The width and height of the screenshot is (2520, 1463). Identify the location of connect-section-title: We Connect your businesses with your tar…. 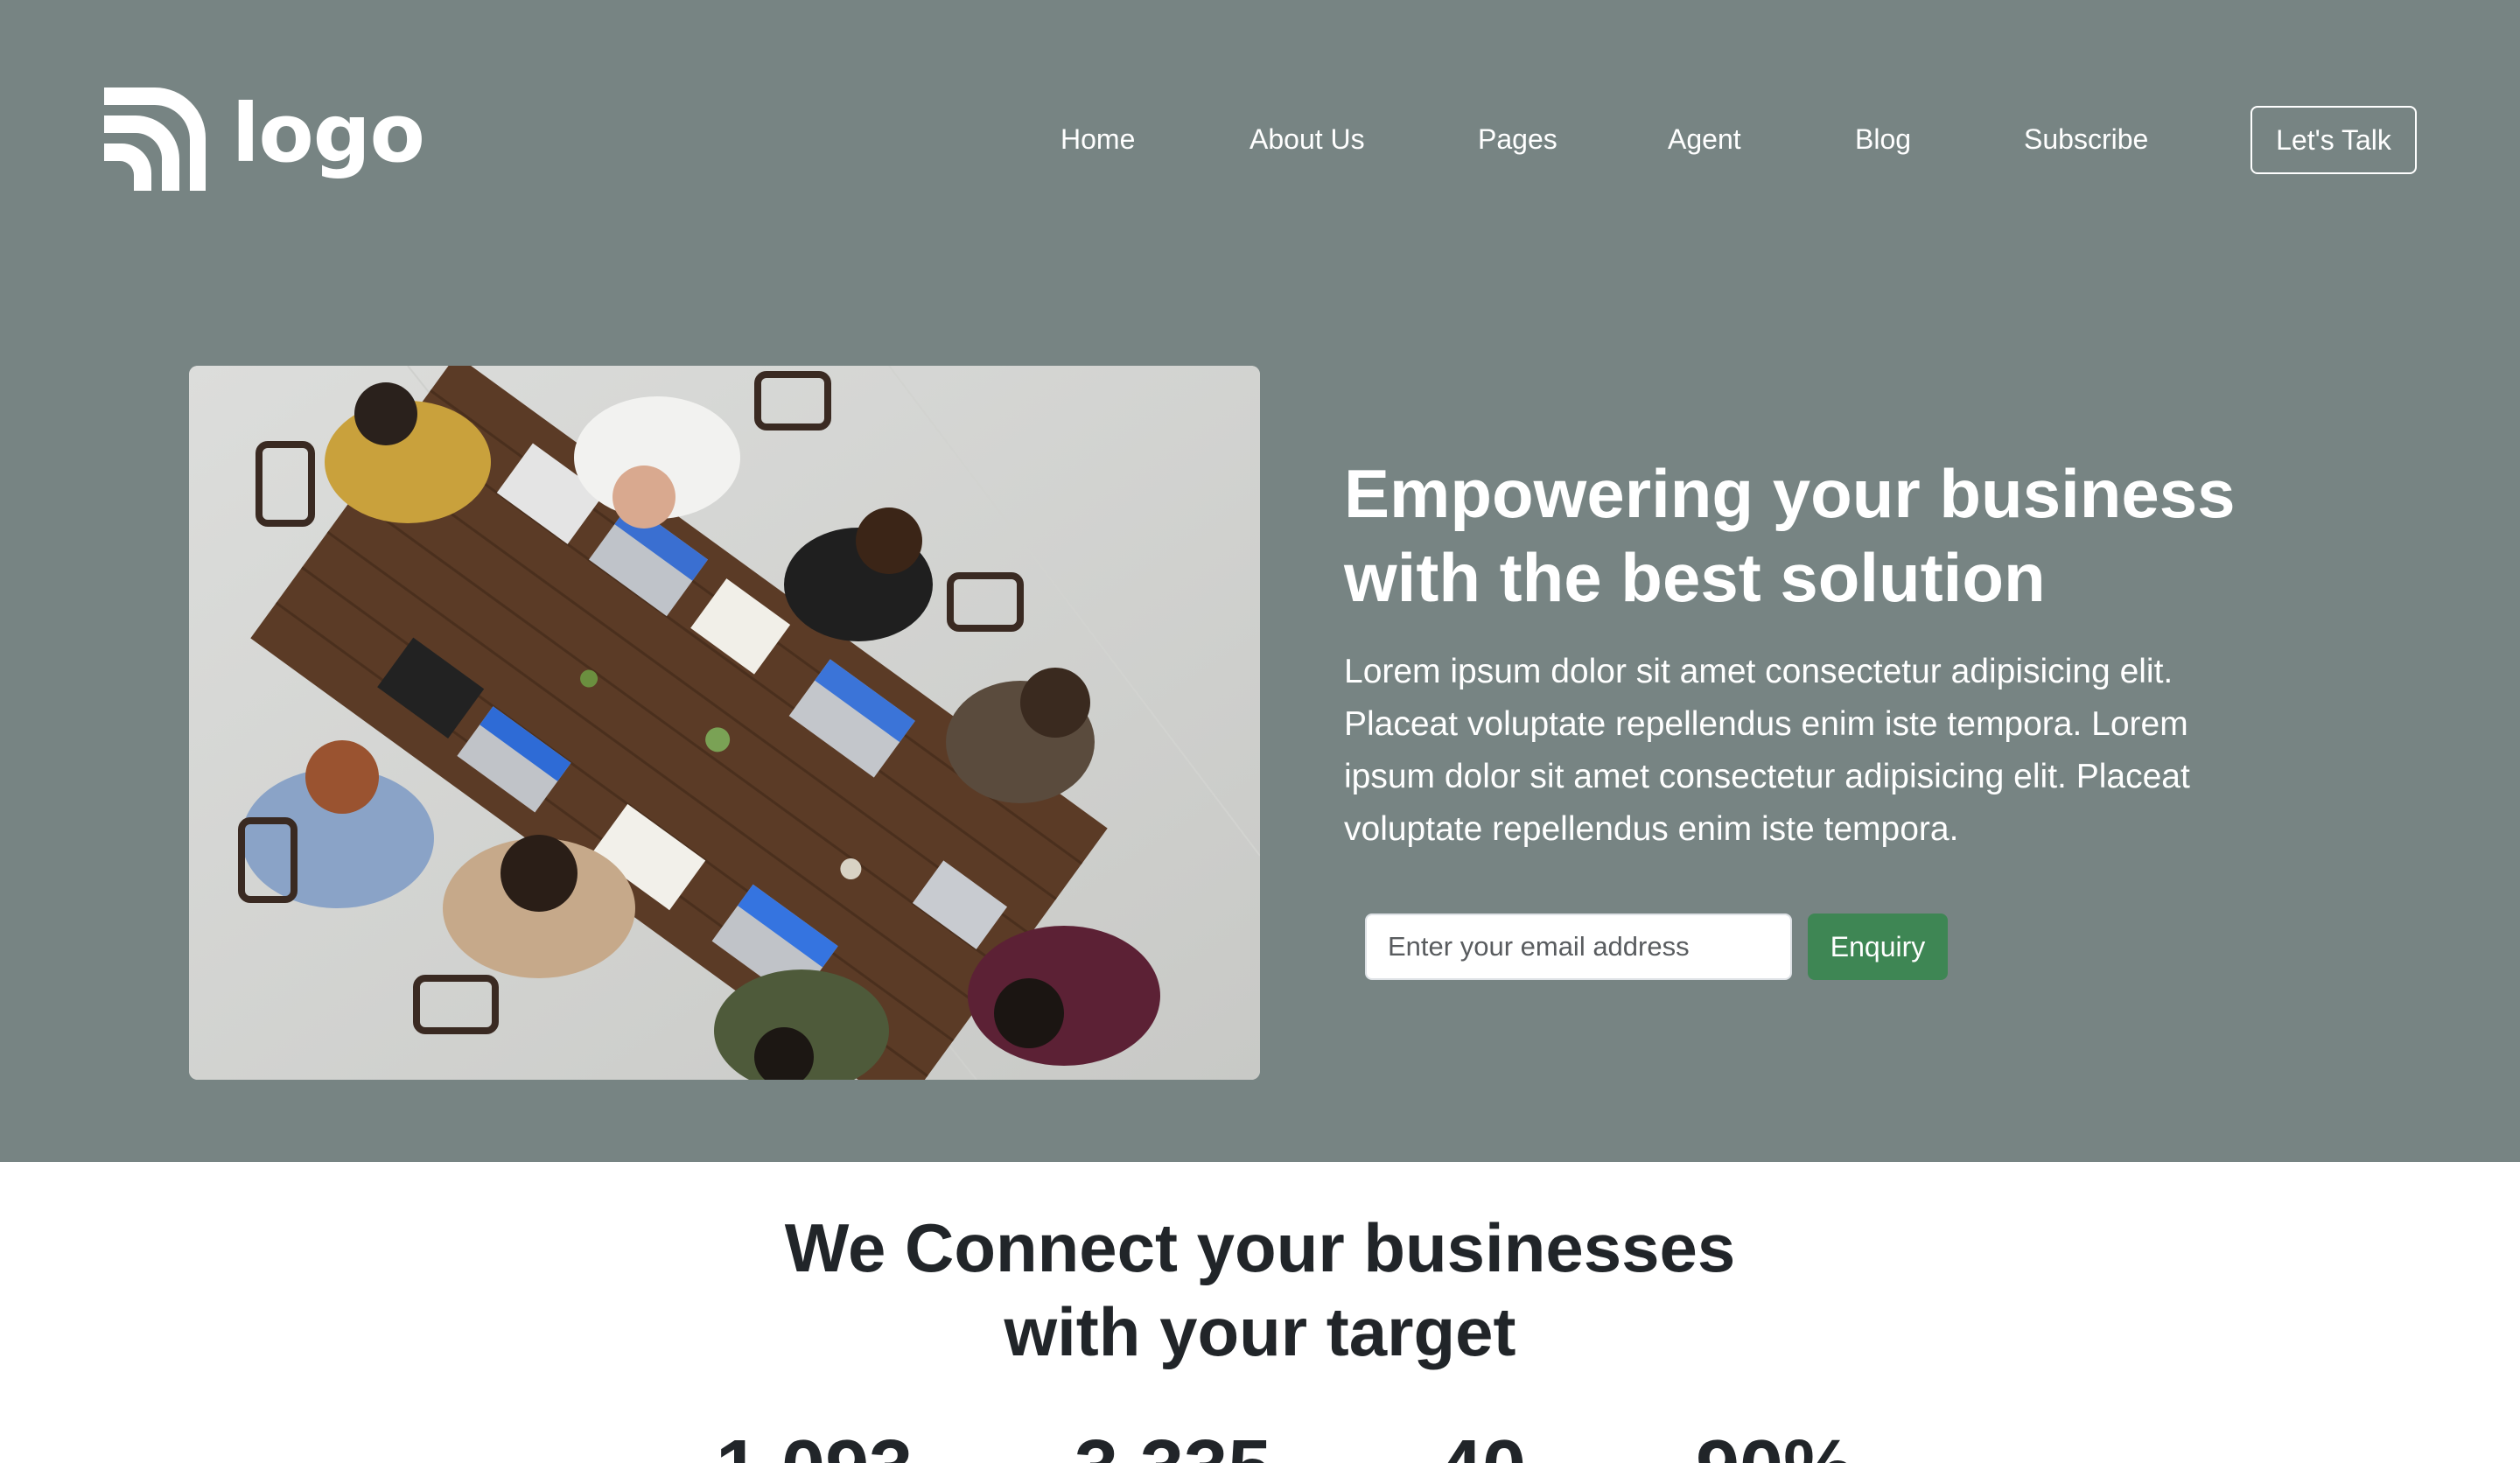
(1260, 1290).